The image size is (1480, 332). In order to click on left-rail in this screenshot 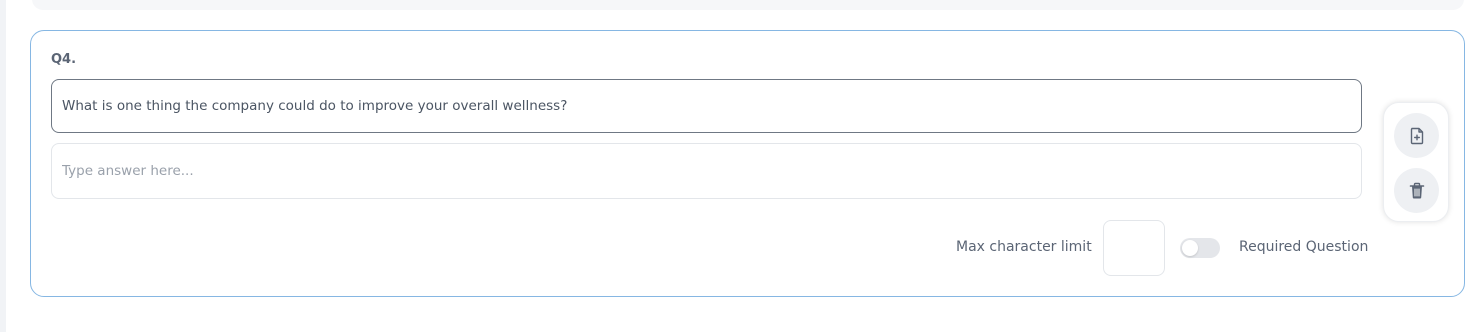, I will do `click(3, 166)`.